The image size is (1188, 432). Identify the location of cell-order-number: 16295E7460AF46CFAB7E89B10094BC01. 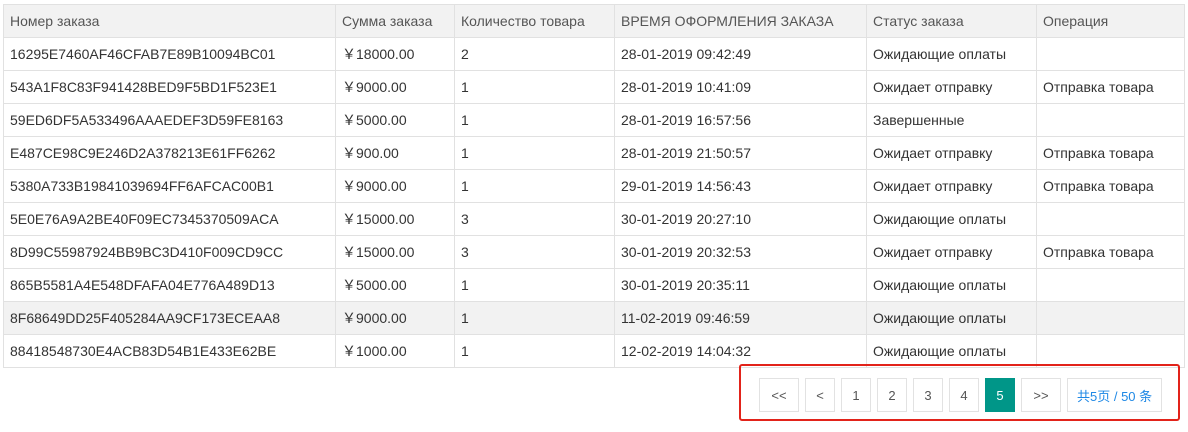
(169, 54).